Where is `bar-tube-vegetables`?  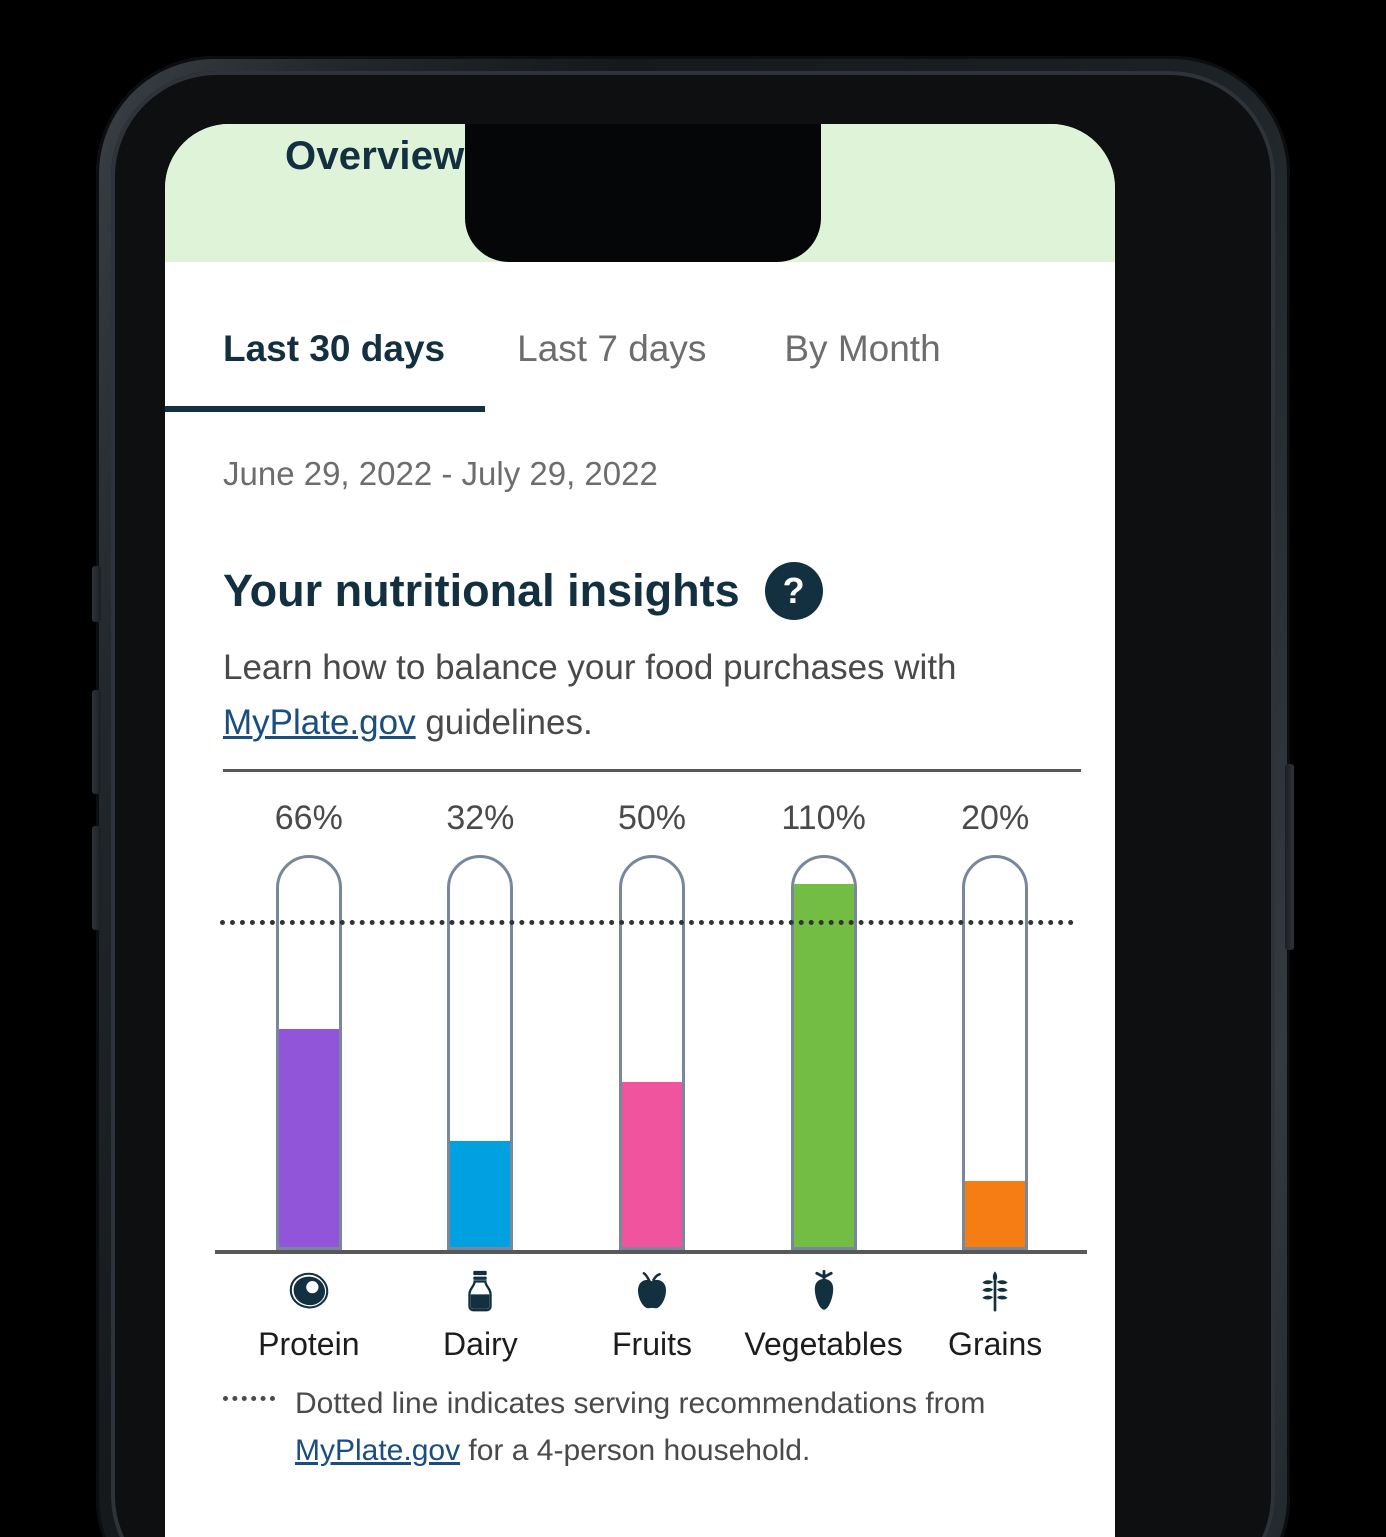 bar-tube-vegetables is located at coordinates (823, 1052).